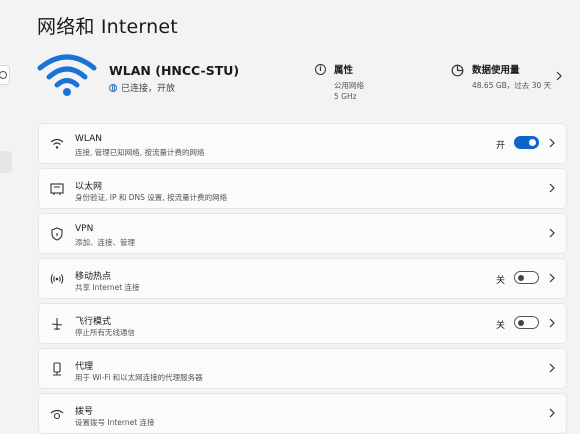  I want to click on dialup-icon, so click(57, 414).